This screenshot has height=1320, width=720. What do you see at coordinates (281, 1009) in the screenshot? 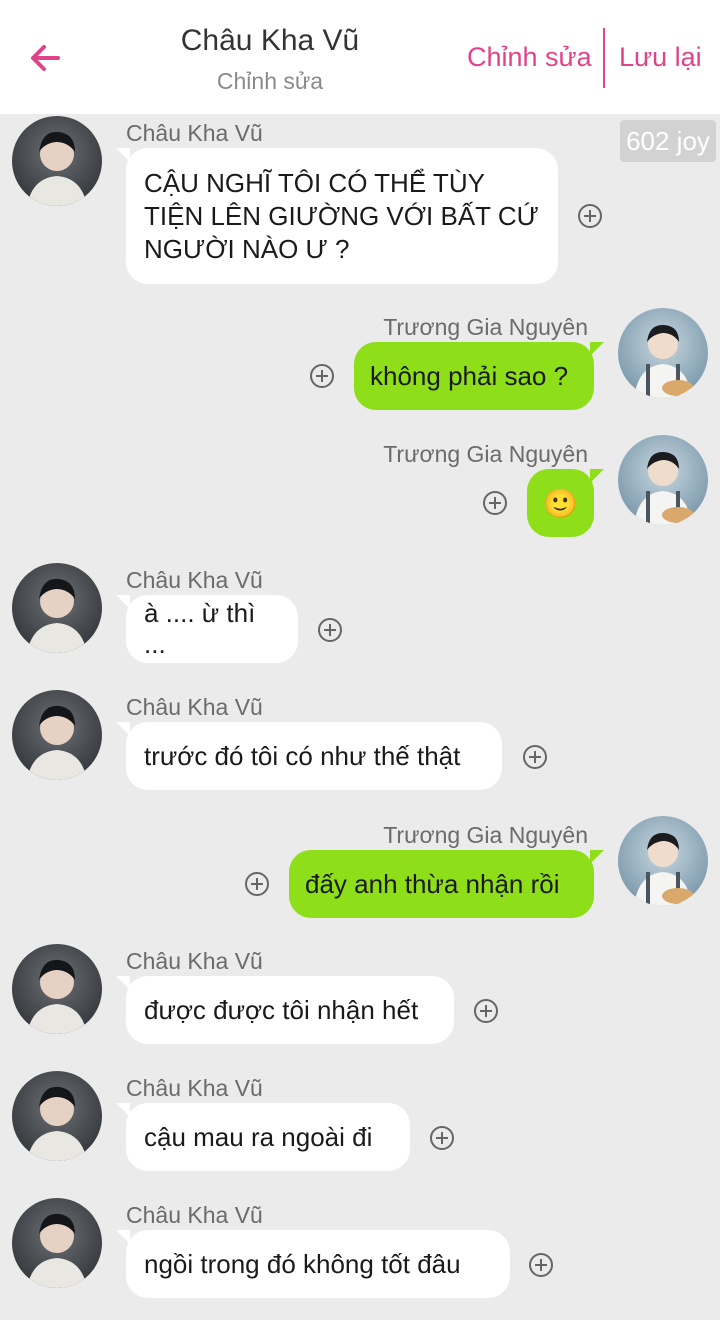
I see `message-text: được được tôi nhận hết` at bounding box center [281, 1009].